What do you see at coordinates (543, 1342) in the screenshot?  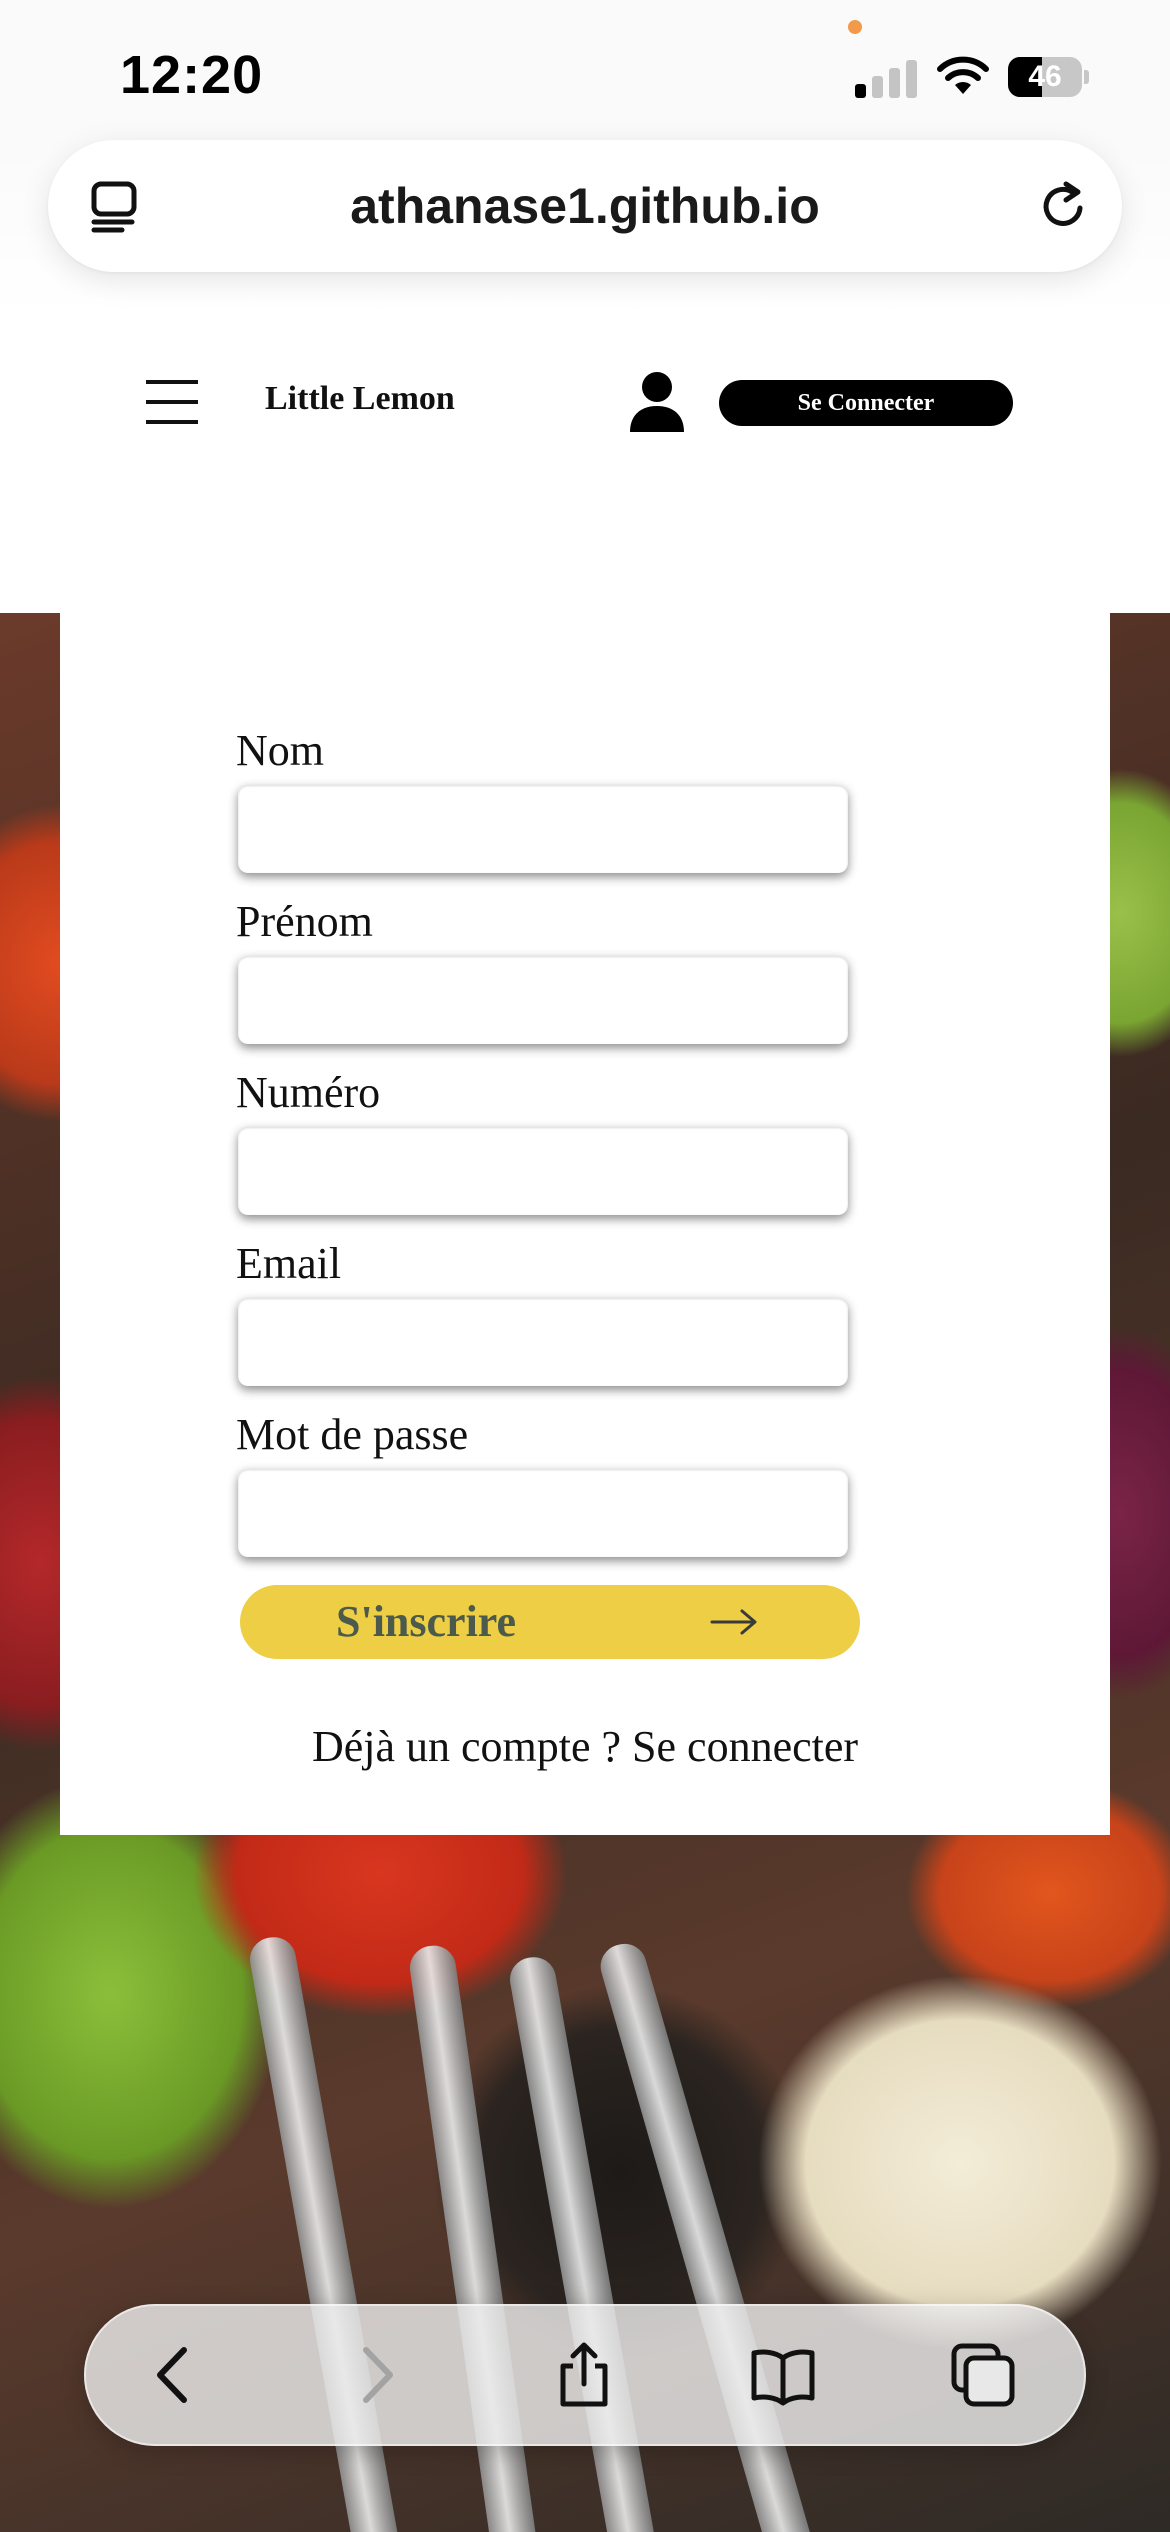 I see `email-input` at bounding box center [543, 1342].